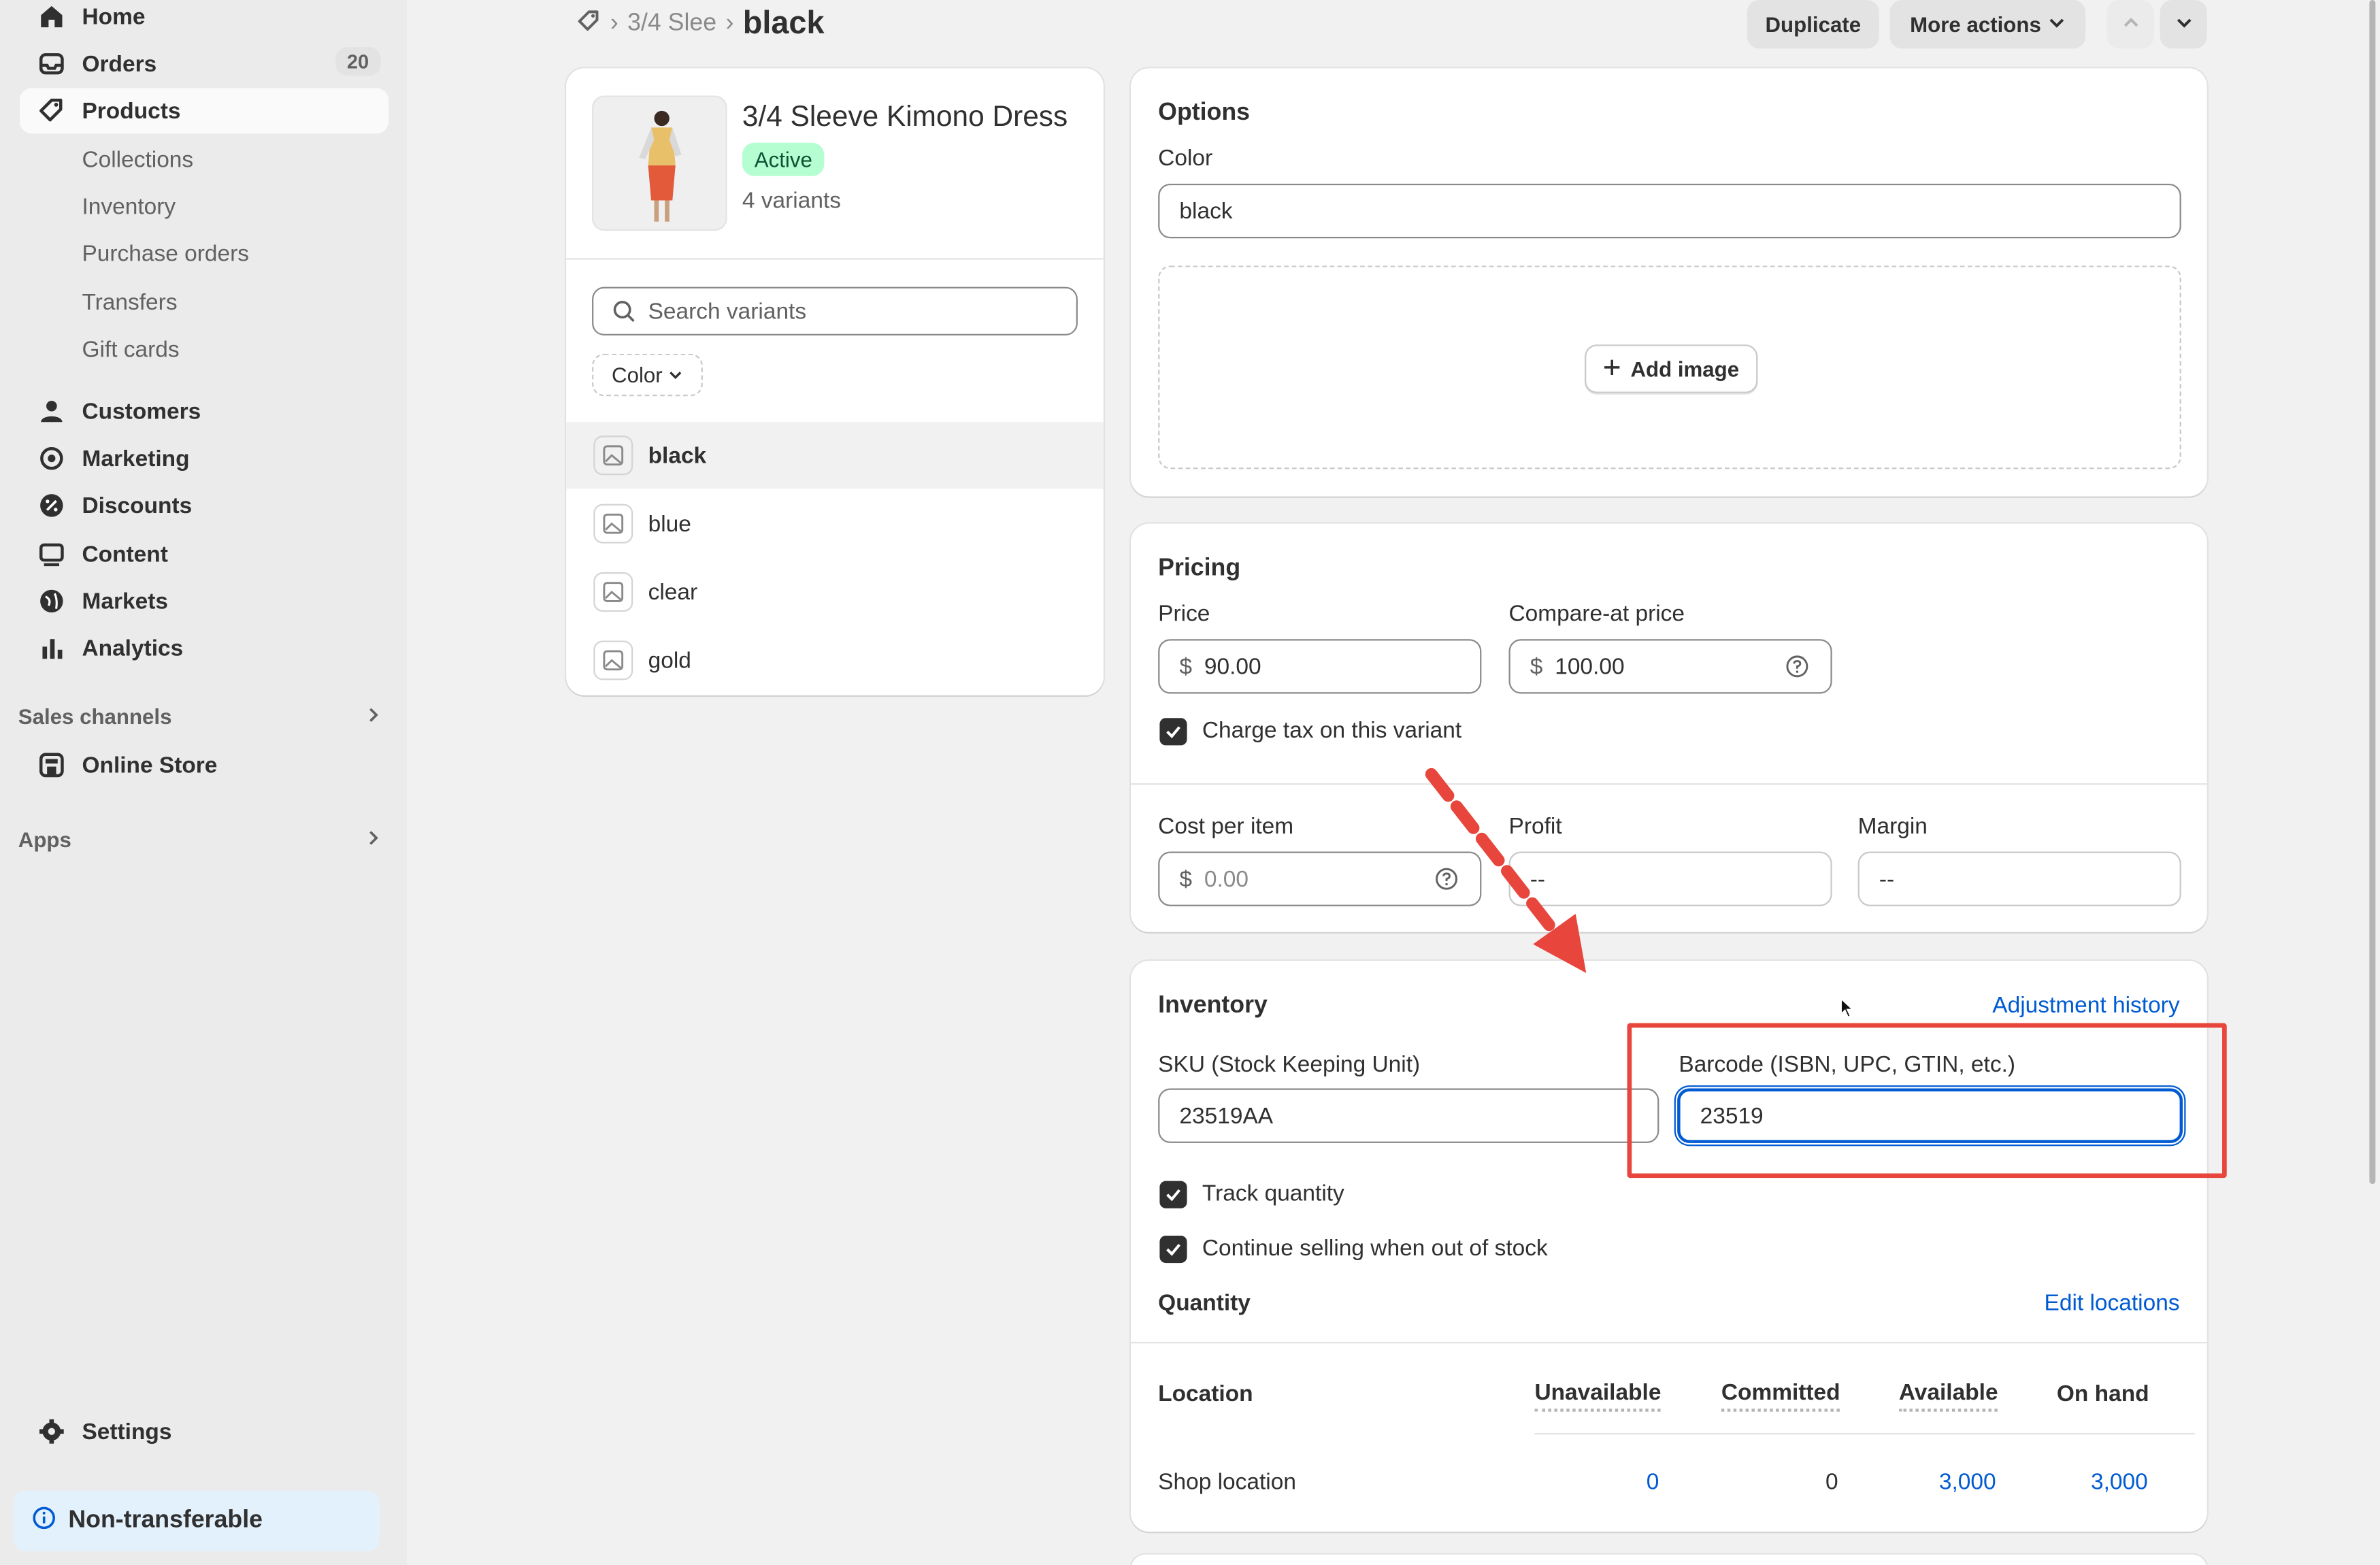 Image resolution: width=2380 pixels, height=1565 pixels. What do you see at coordinates (136, 458) in the screenshot?
I see `sidebar-item-label: Marketing` at bounding box center [136, 458].